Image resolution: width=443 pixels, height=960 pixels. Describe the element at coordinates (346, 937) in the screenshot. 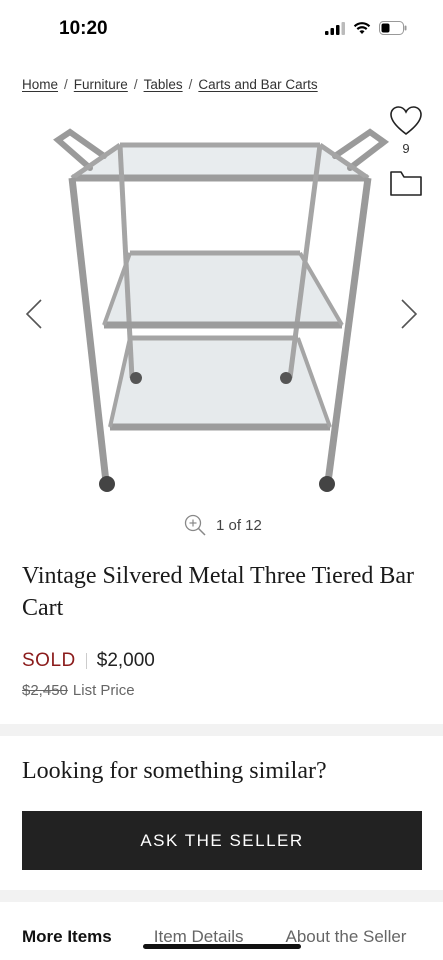

I see `tab-about-the-seller: About the Seller` at that location.